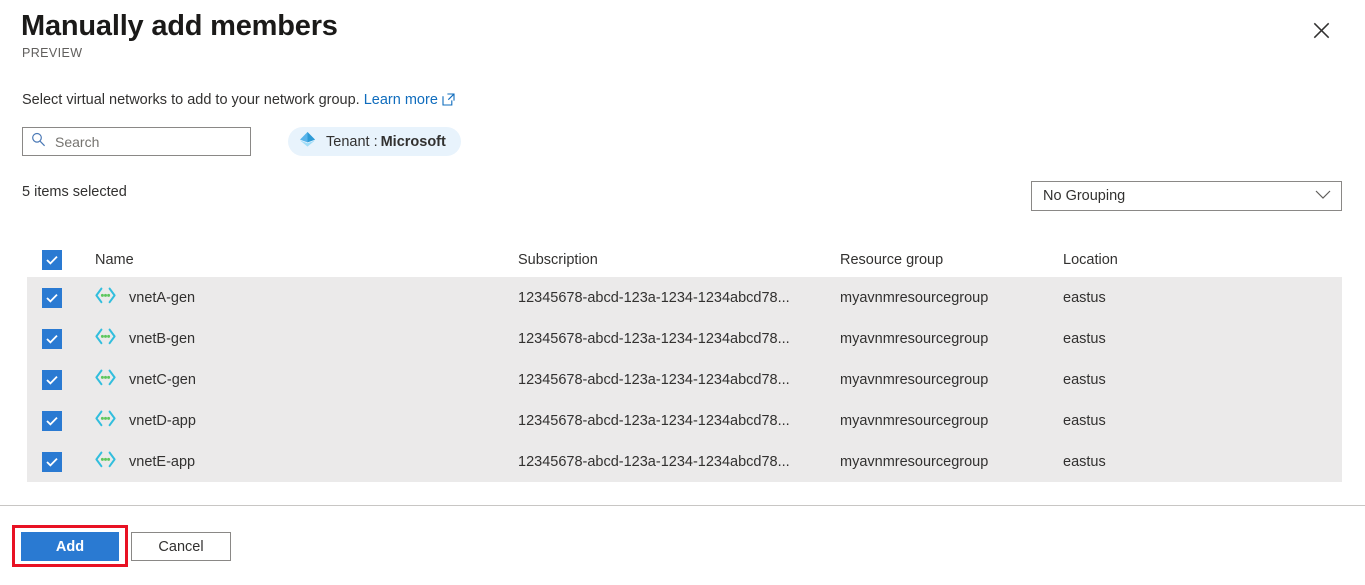 The image size is (1365, 585). I want to click on page-title: Manually add members, so click(179, 26).